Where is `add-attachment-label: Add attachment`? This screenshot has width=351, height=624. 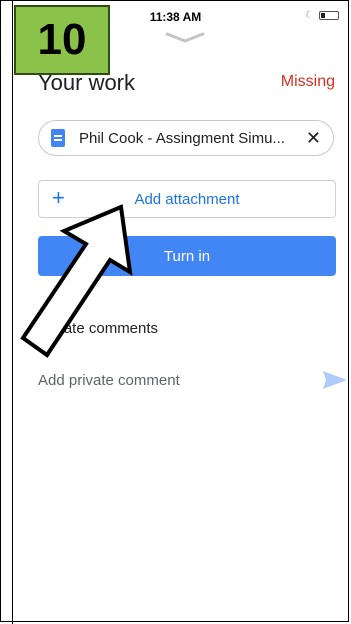
add-attachment-label: Add attachment is located at coordinates (187, 199).